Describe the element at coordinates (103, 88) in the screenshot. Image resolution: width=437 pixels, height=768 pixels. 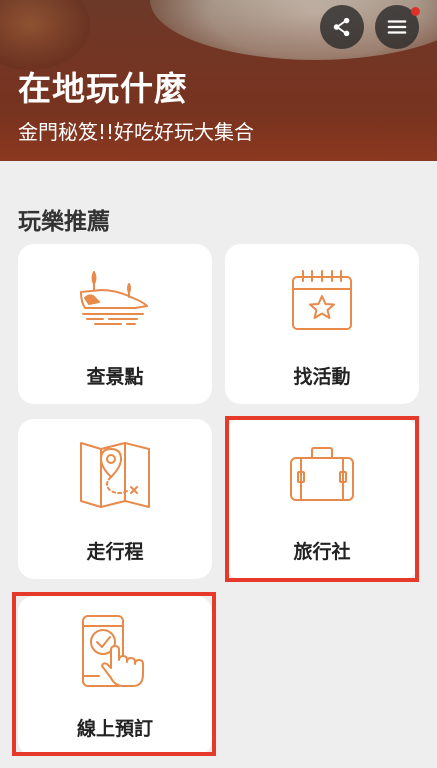
I see `page-title: 在地玩什麼` at that location.